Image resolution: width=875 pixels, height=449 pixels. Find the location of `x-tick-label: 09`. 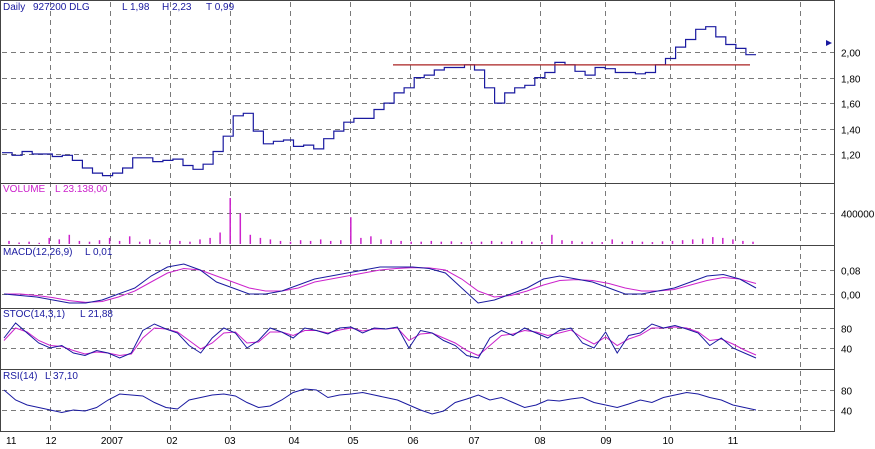

x-tick-label: 09 is located at coordinates (606, 441).